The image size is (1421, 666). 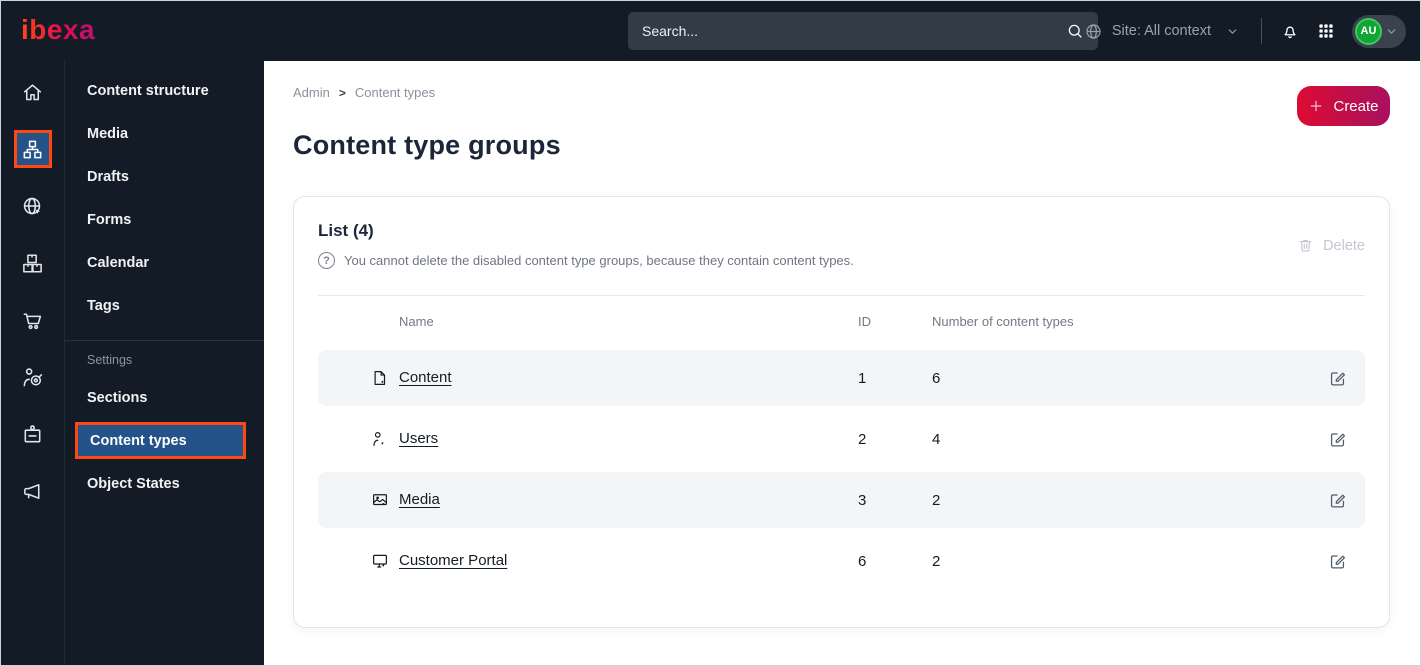 What do you see at coordinates (864, 321) in the screenshot?
I see `column-header-id: ID` at bounding box center [864, 321].